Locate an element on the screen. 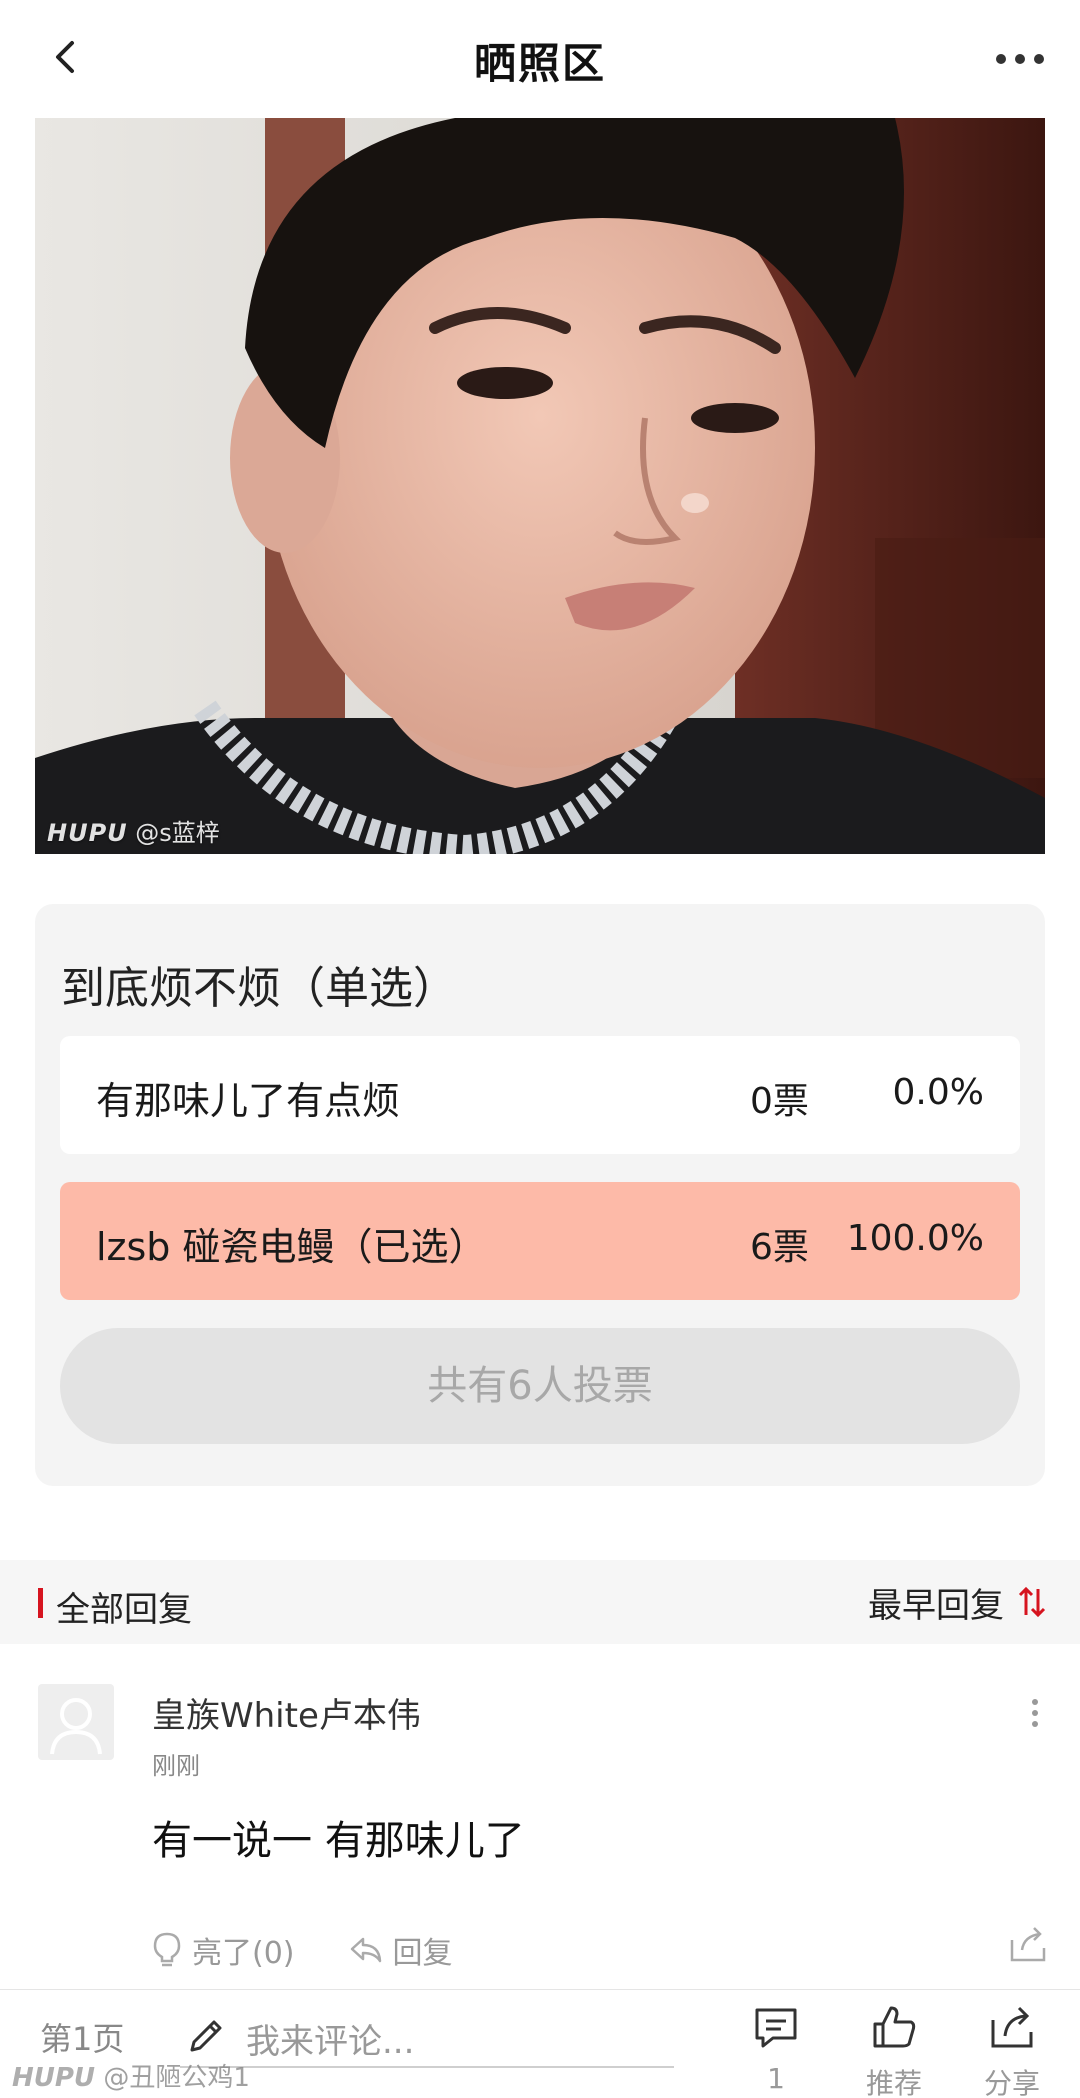  default-avatar-icon is located at coordinates (76, 1726).